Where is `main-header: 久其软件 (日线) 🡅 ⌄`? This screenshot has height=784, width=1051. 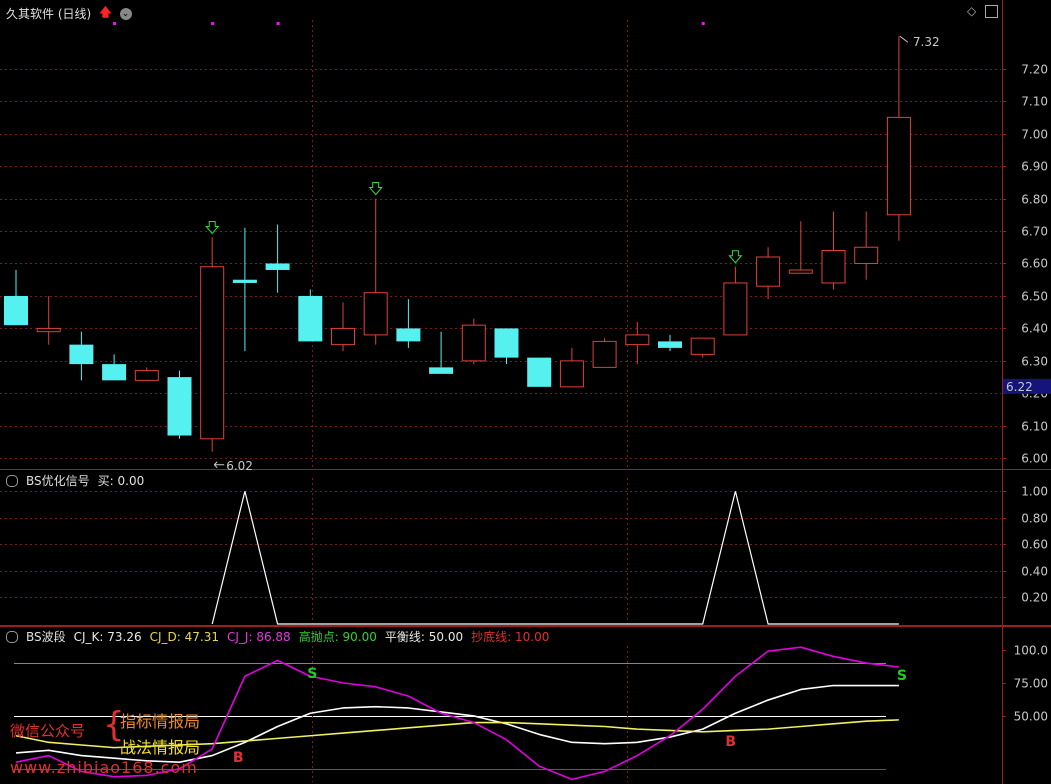
main-header: 久其软件 (日线) 🡅 ⌄ is located at coordinates (69, 13).